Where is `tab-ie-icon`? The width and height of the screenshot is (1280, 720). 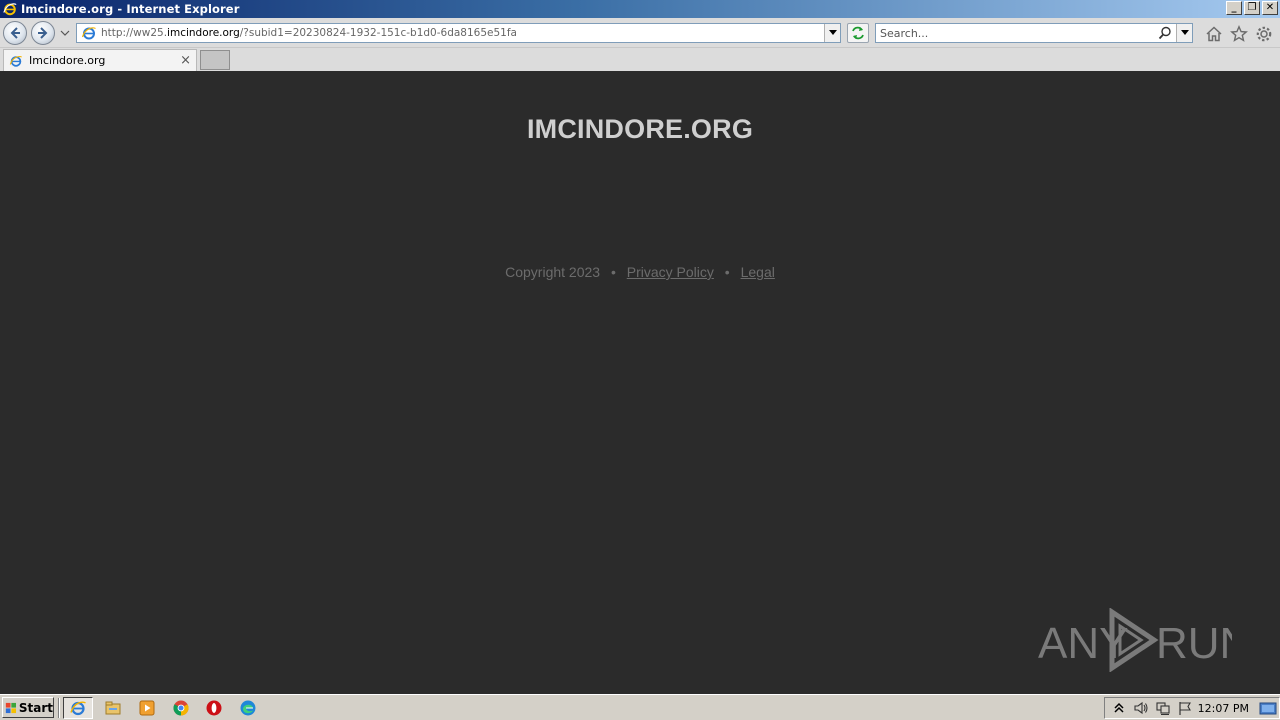 tab-ie-icon is located at coordinates (15, 61).